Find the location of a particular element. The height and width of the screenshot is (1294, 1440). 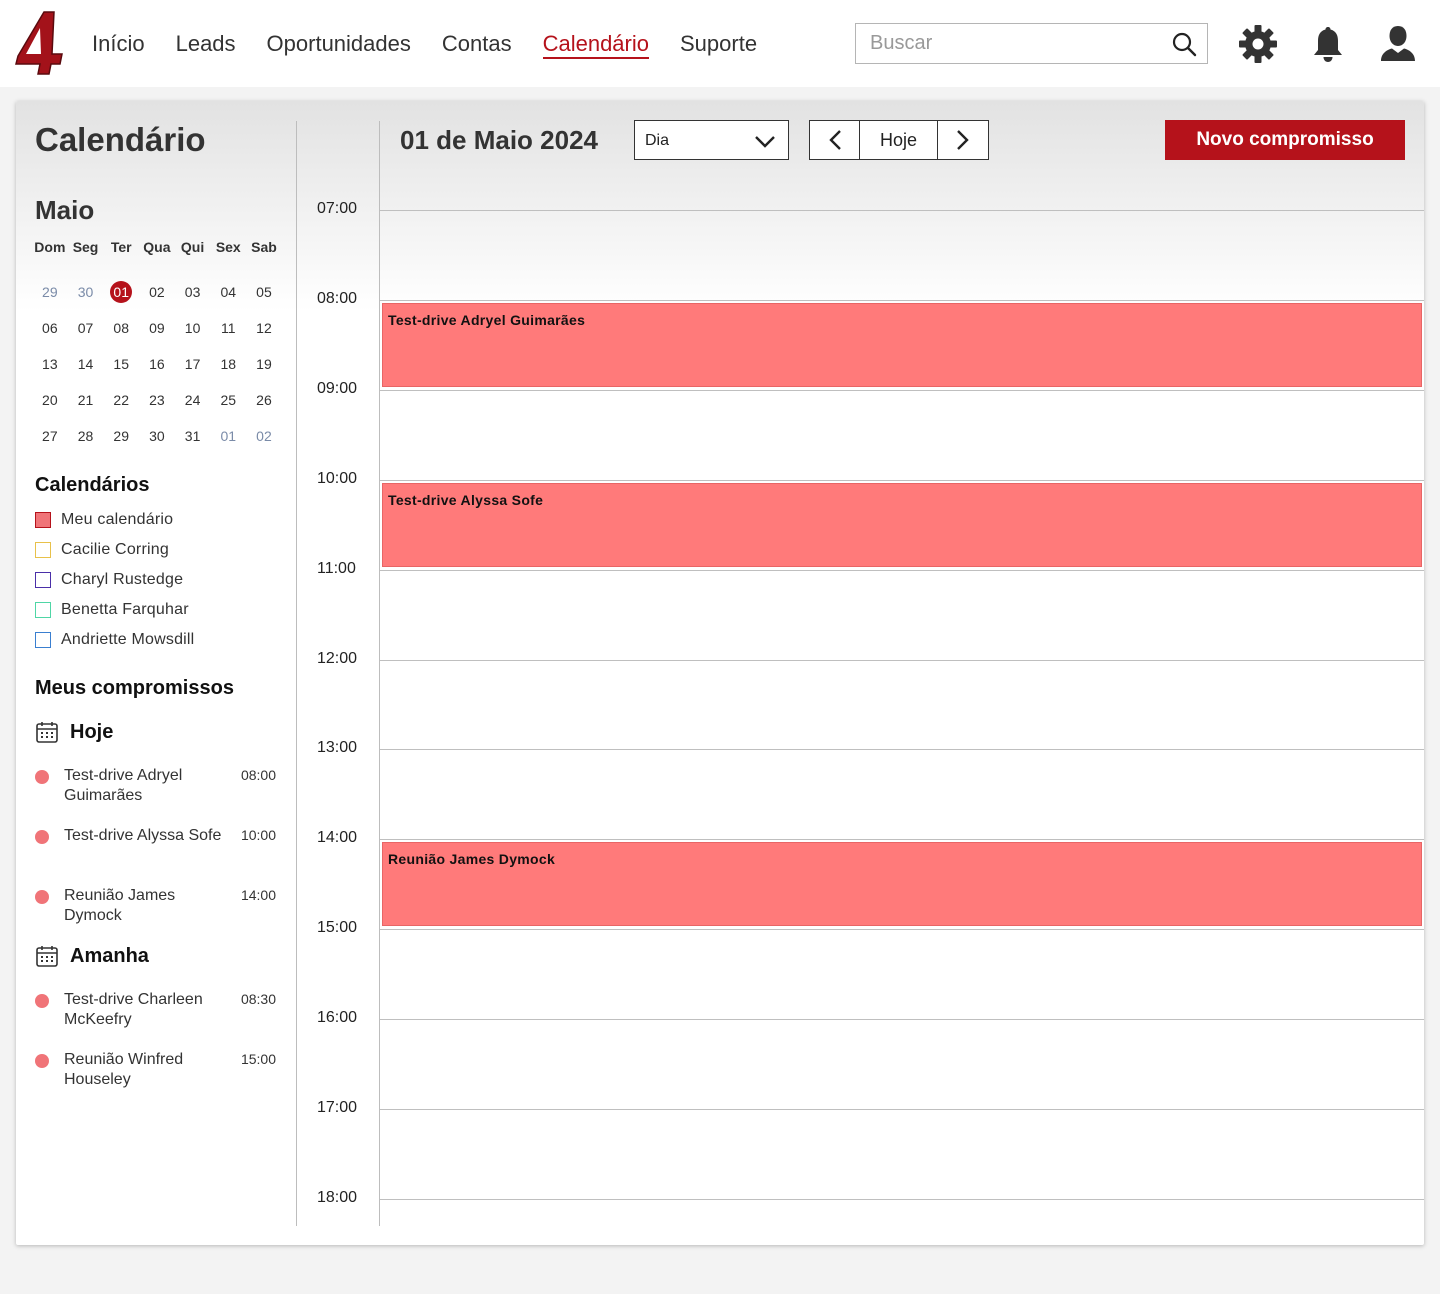

day-cell: 18 is located at coordinates (228, 364).